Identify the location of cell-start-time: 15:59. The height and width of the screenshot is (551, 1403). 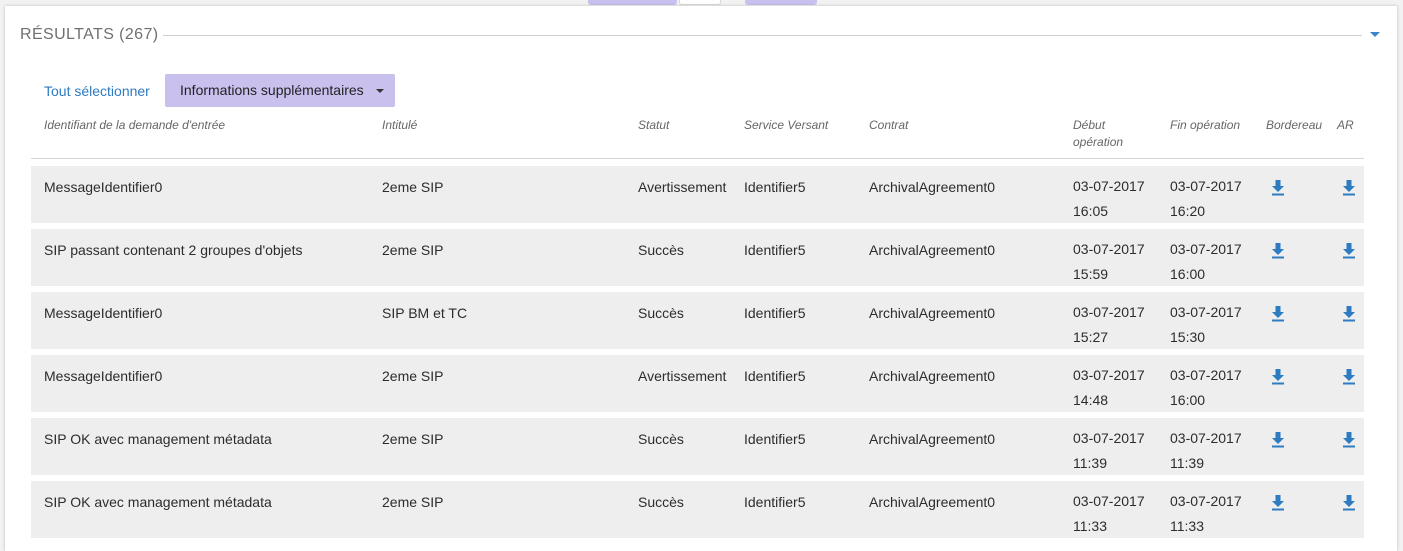
(1091, 274).